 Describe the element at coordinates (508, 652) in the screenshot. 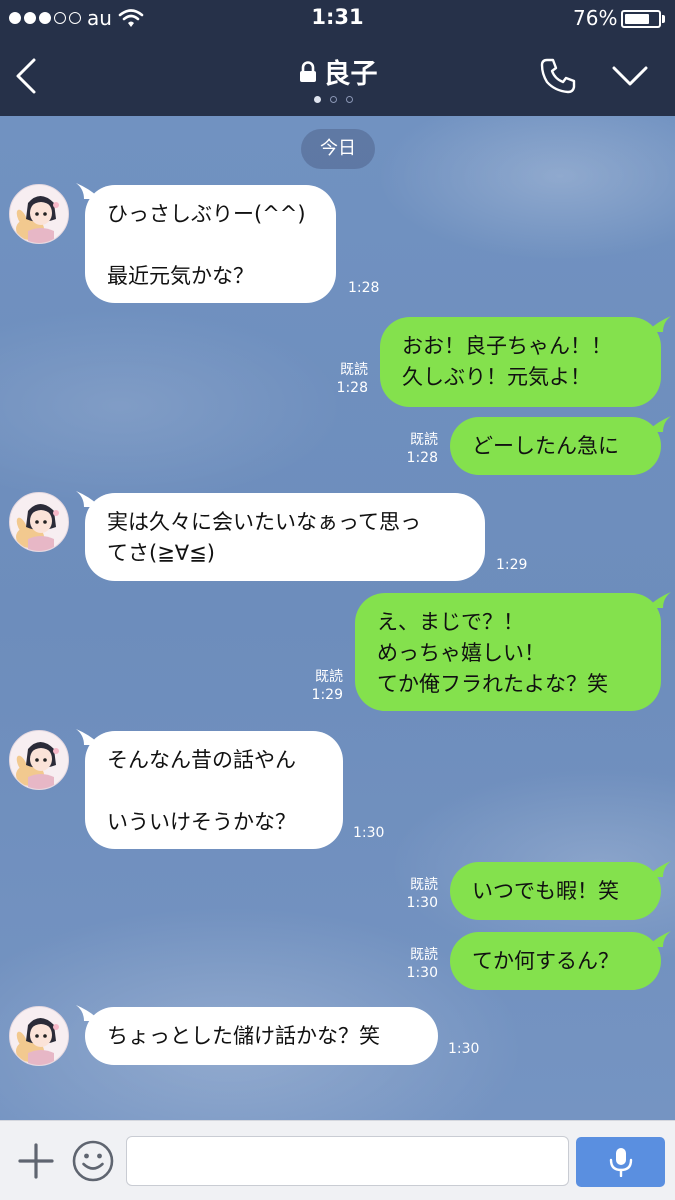

I see `message-bubble: え、まじで？！ めっちゃ嬉しい！ てか俺フラれたよな？笑` at that location.